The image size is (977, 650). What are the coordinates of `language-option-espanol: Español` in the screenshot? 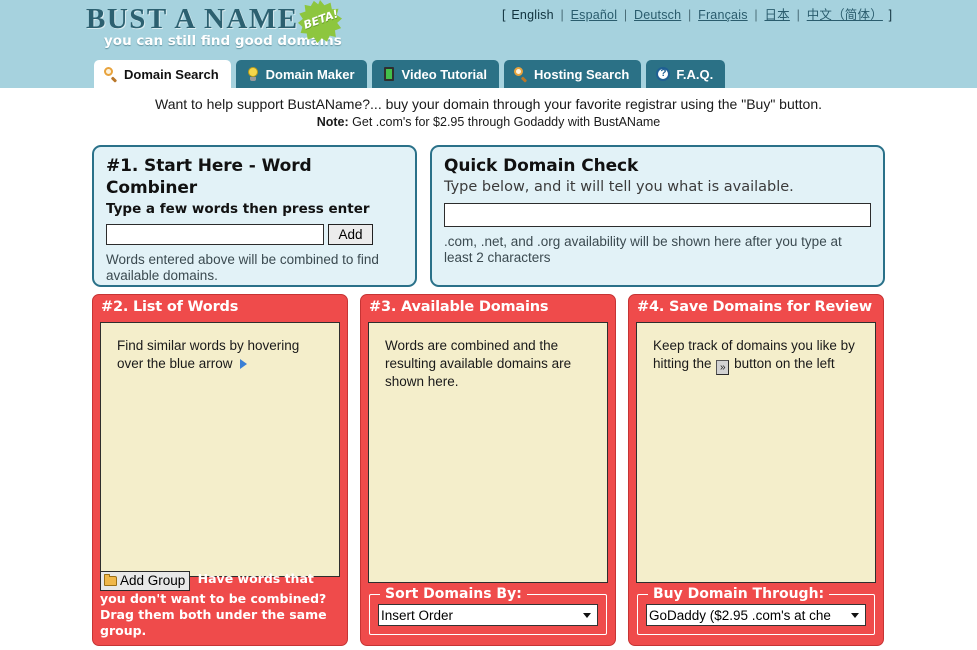 It's located at (594, 15).